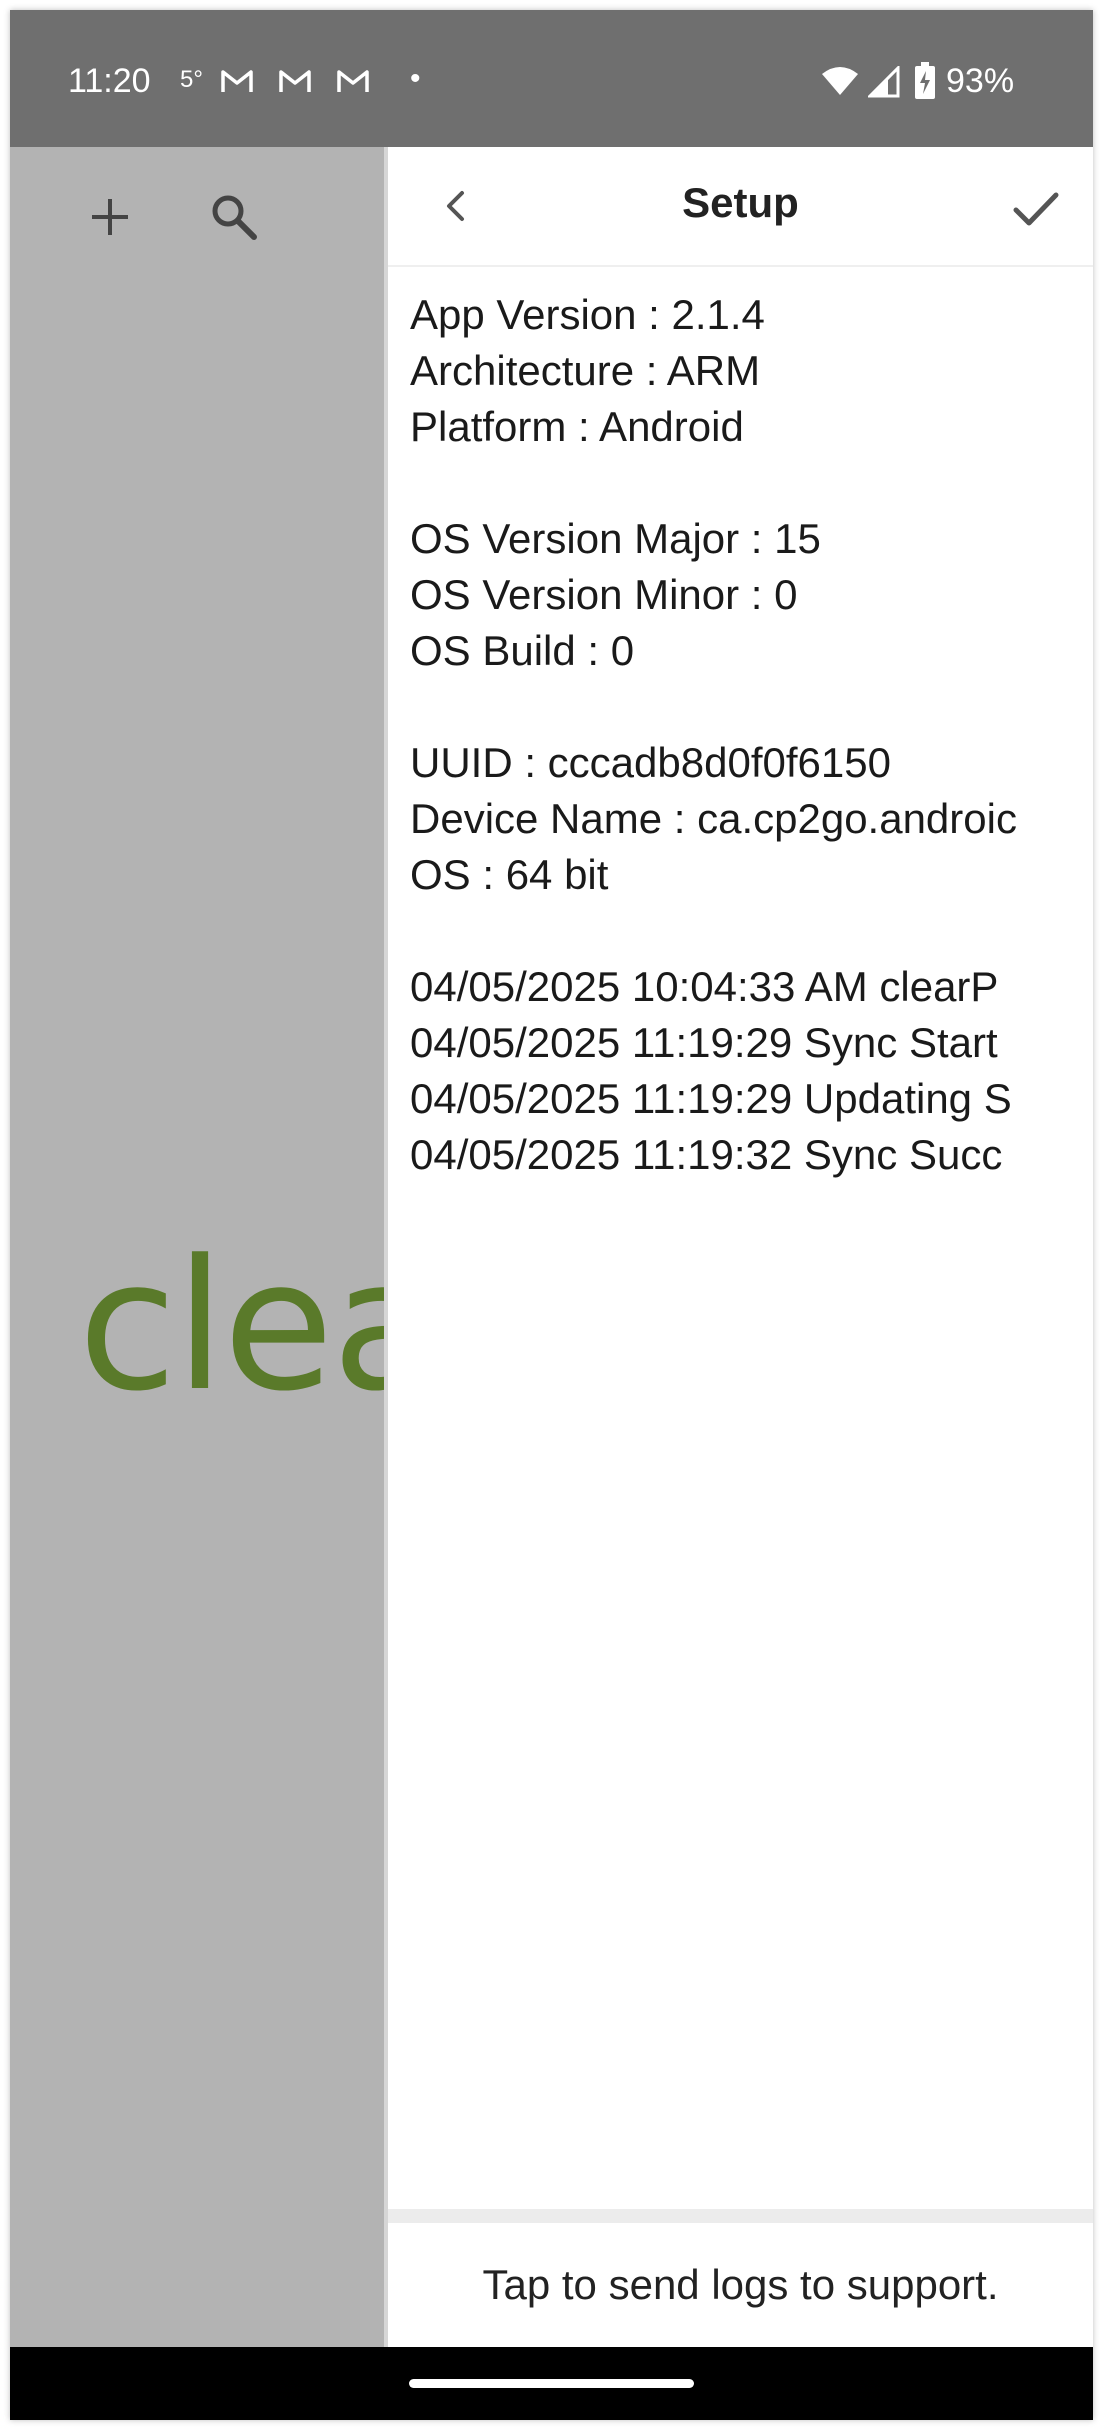 This screenshot has height=2430, width=1110. What do you see at coordinates (711, 1098) in the screenshot?
I see `log-entry: 04/05/2025 11:19:29 Updating S` at bounding box center [711, 1098].